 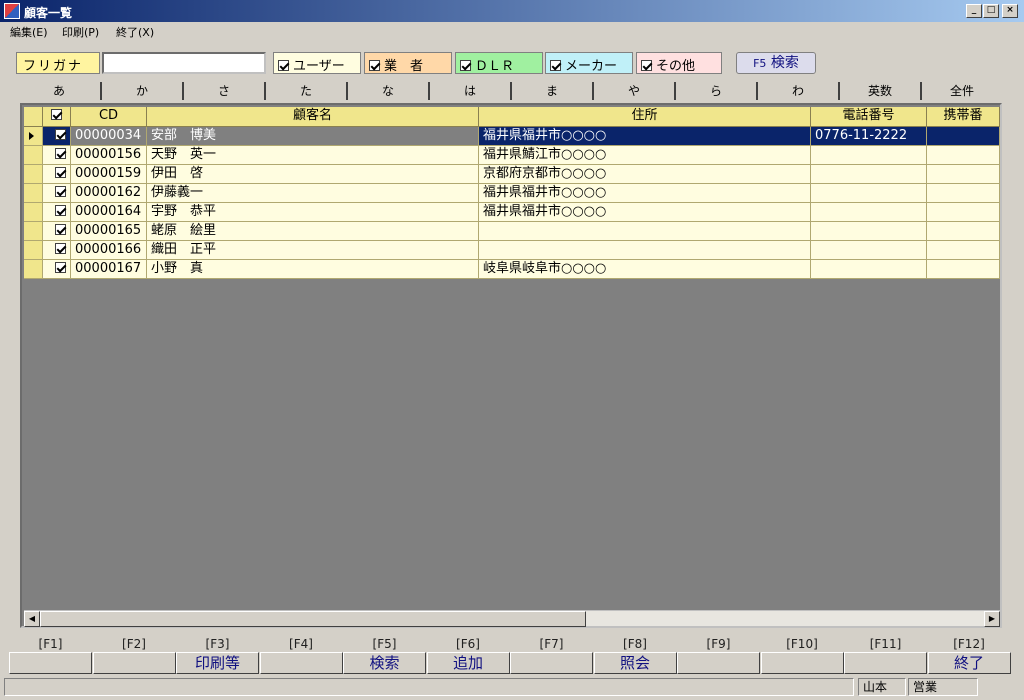 I want to click on user-checkbox: ユーザー, so click(x=317, y=63).